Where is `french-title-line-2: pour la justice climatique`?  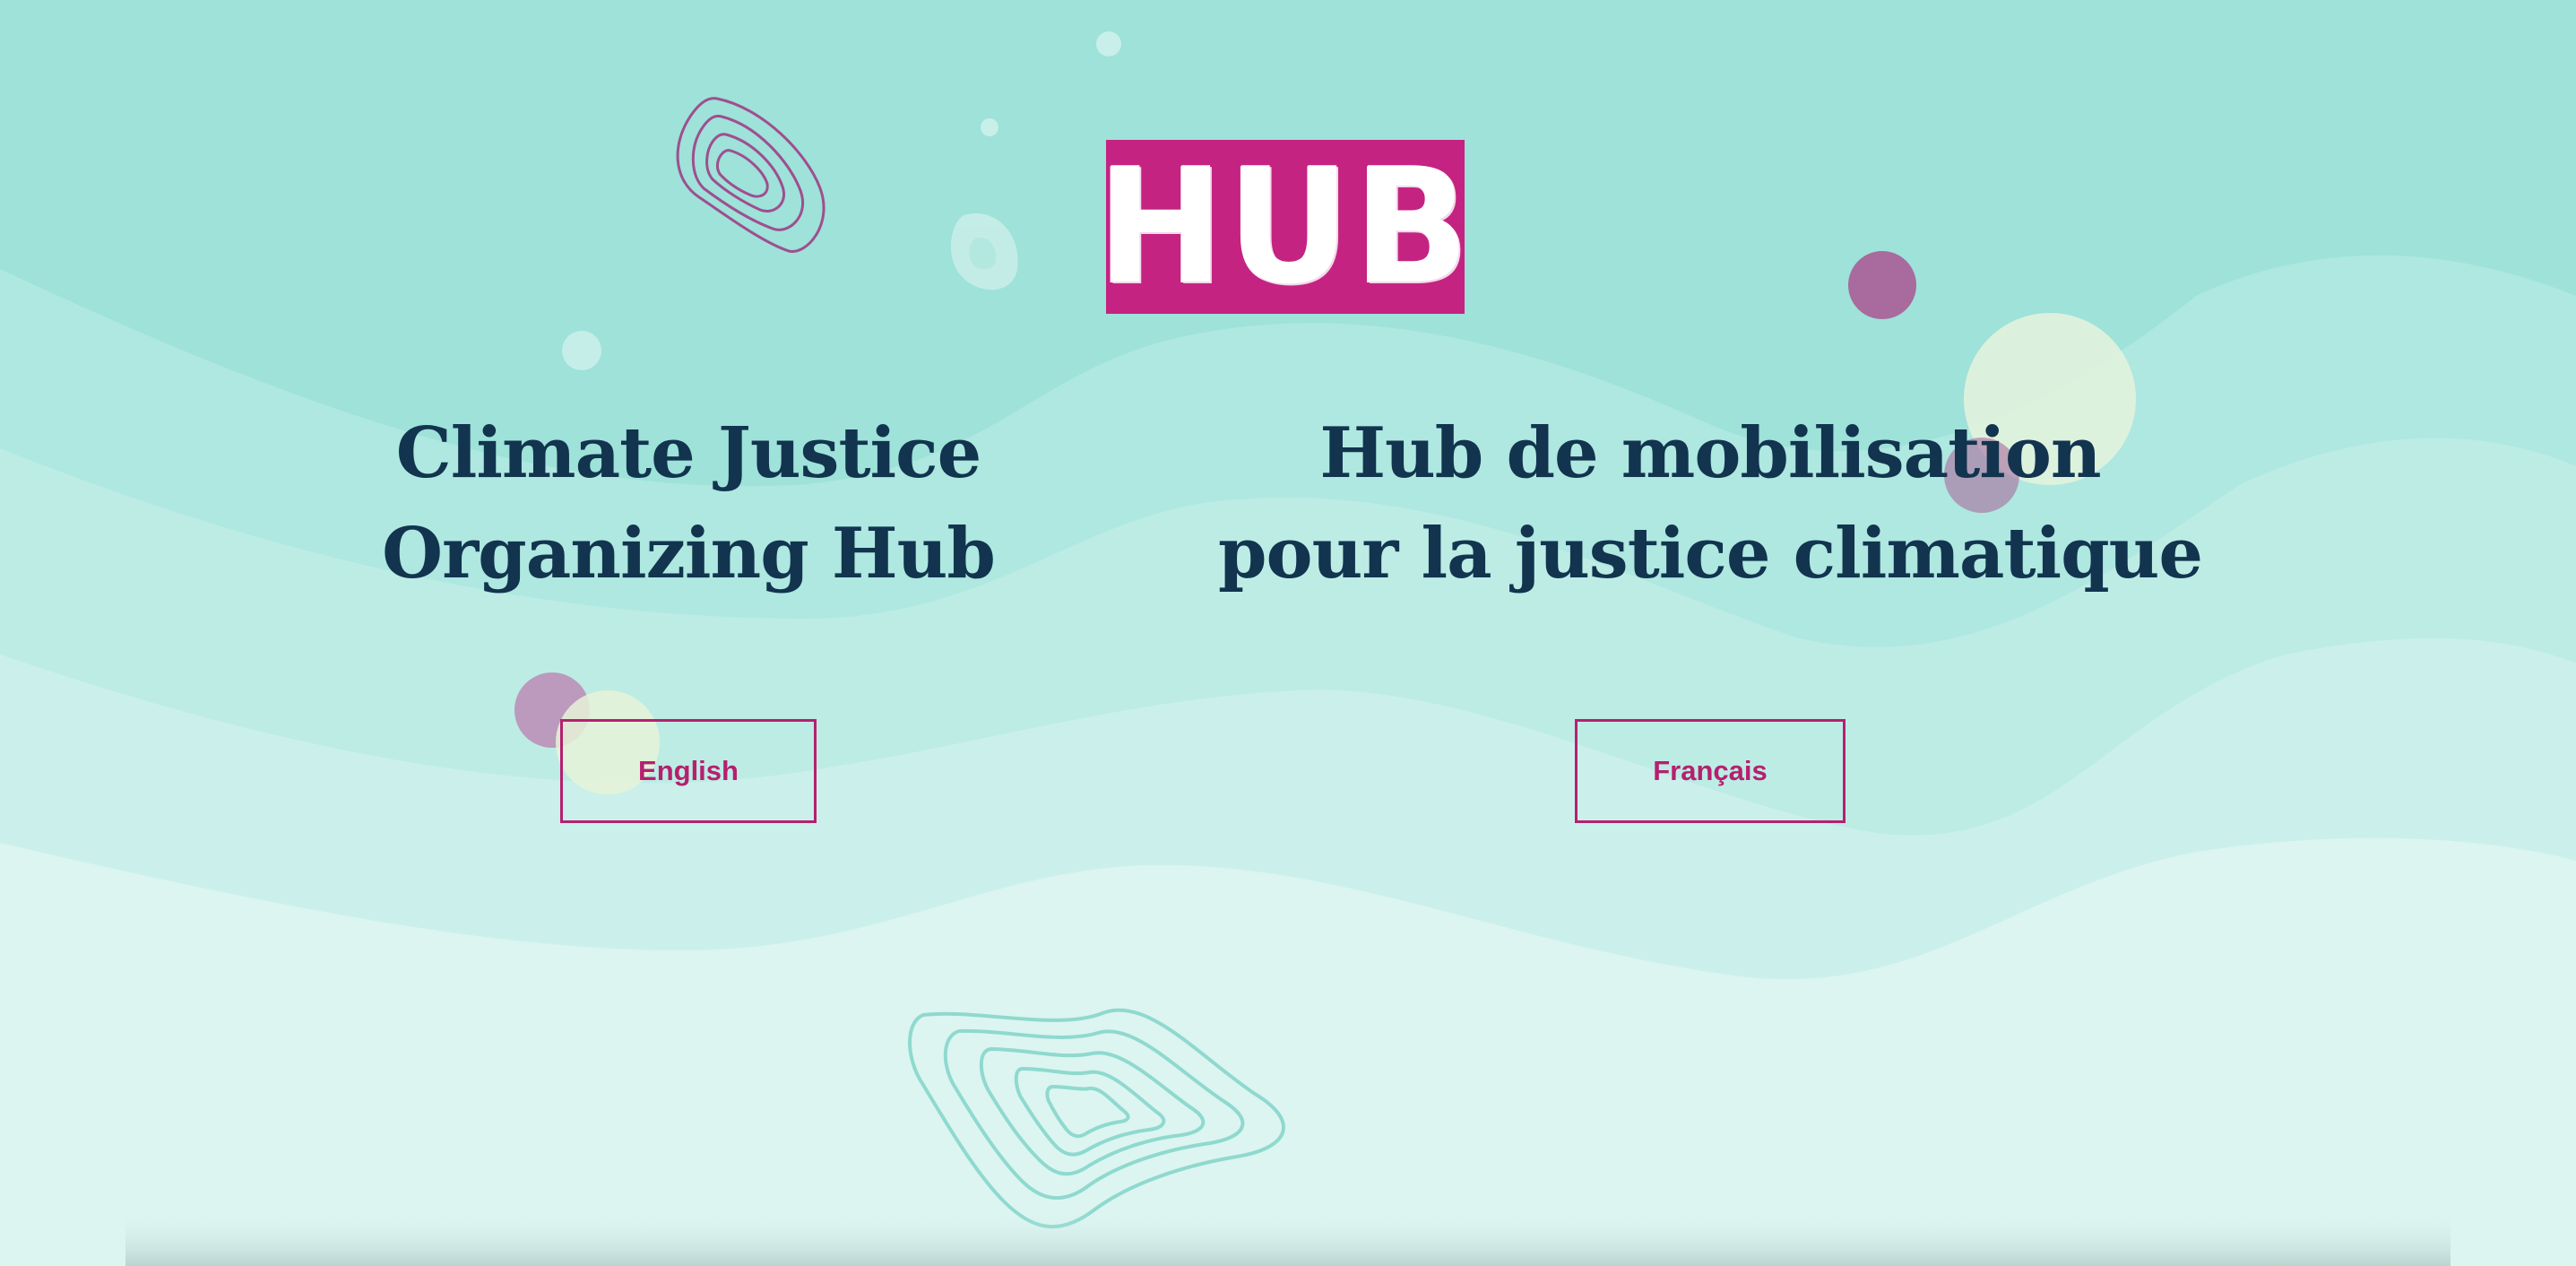 french-title-line-2: pour la justice climatique is located at coordinates (1710, 553).